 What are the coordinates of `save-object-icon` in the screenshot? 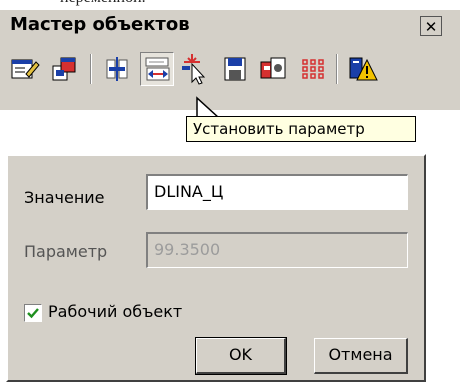 It's located at (235, 69).